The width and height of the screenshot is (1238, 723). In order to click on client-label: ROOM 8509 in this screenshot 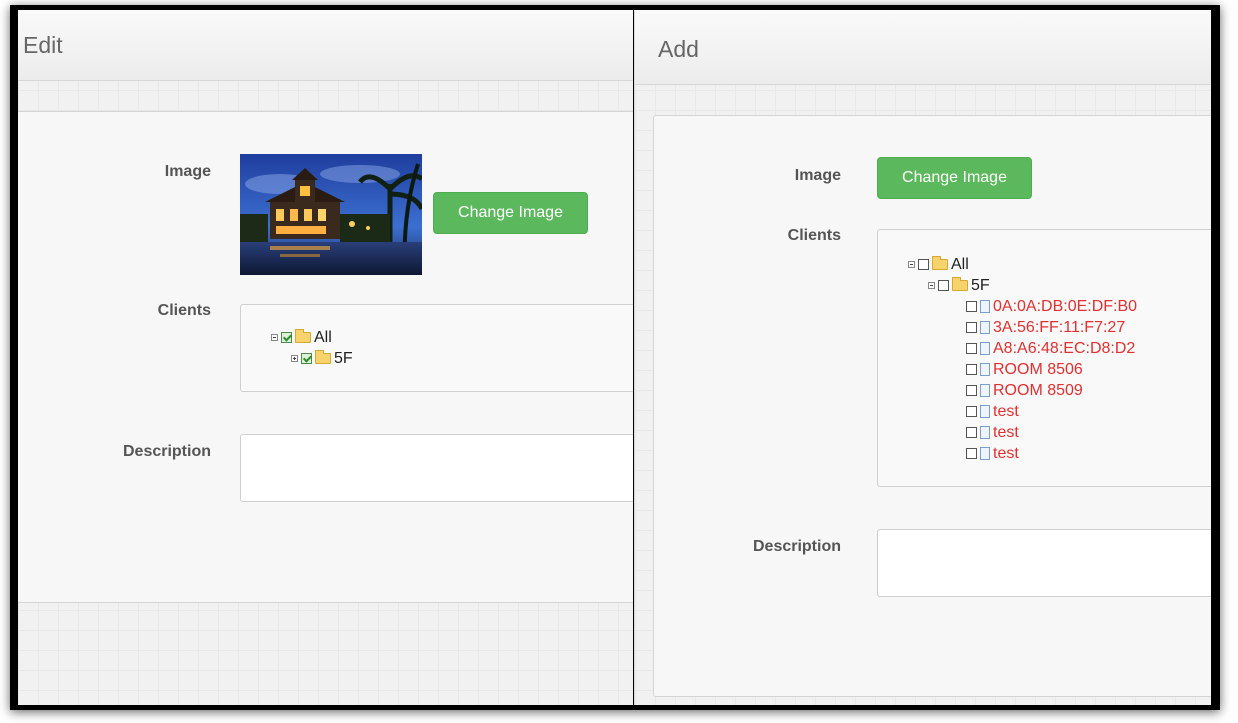, I will do `click(1038, 390)`.